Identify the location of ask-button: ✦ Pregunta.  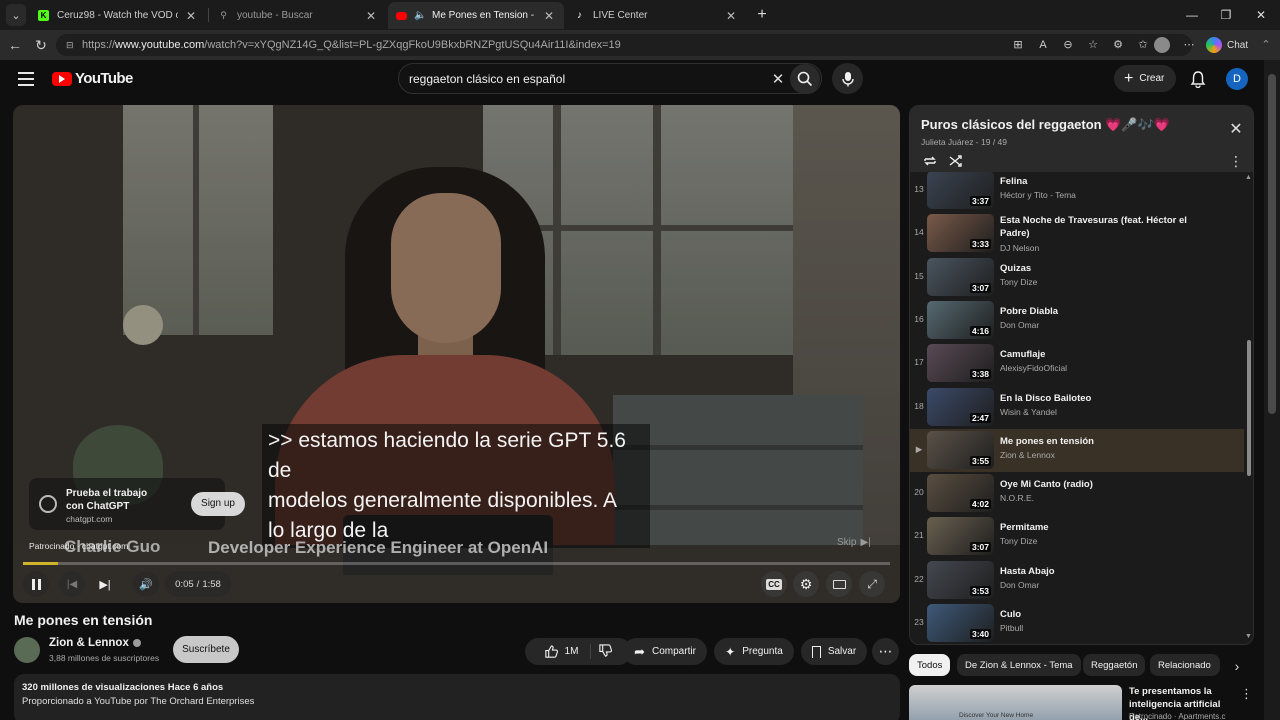
(754, 651).